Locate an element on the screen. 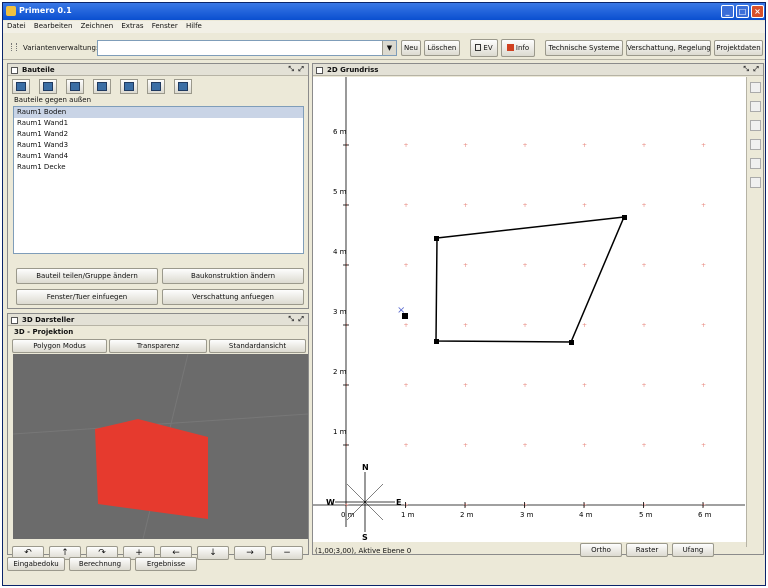 Image resolution: width=768 pixels, height=588 pixels. 3d-scene is located at coordinates (160, 446).